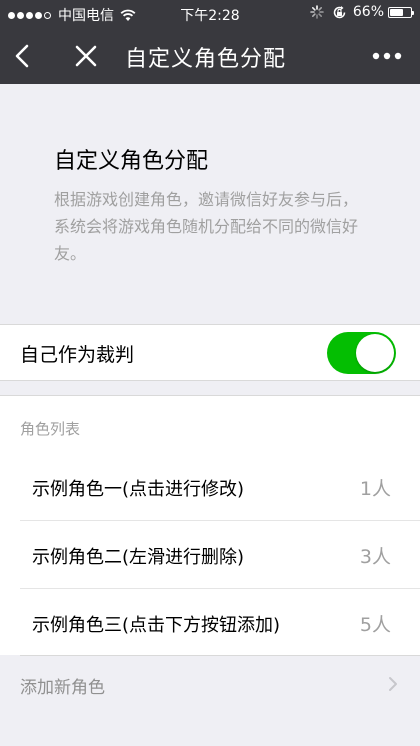  I want to click on role-name: 示例角色二(左滑进行删除), so click(138, 557).